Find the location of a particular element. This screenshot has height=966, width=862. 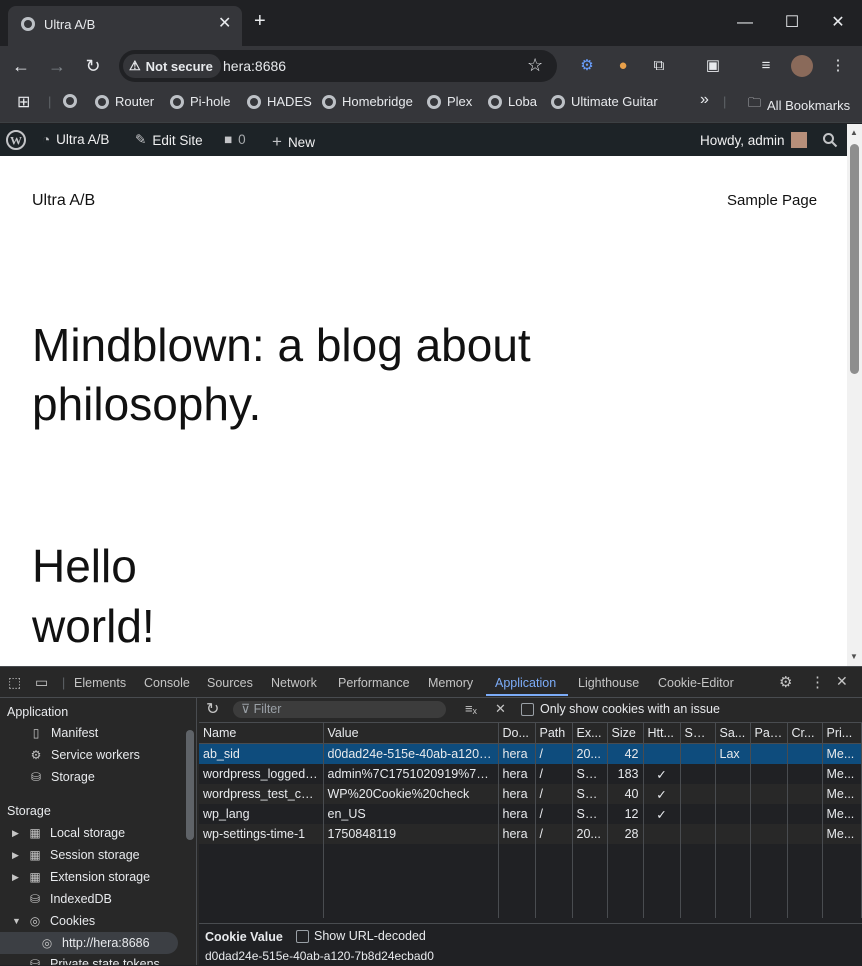

sidebar-item-cookies: ▼ ◎ Cookies is located at coordinates (53, 921).